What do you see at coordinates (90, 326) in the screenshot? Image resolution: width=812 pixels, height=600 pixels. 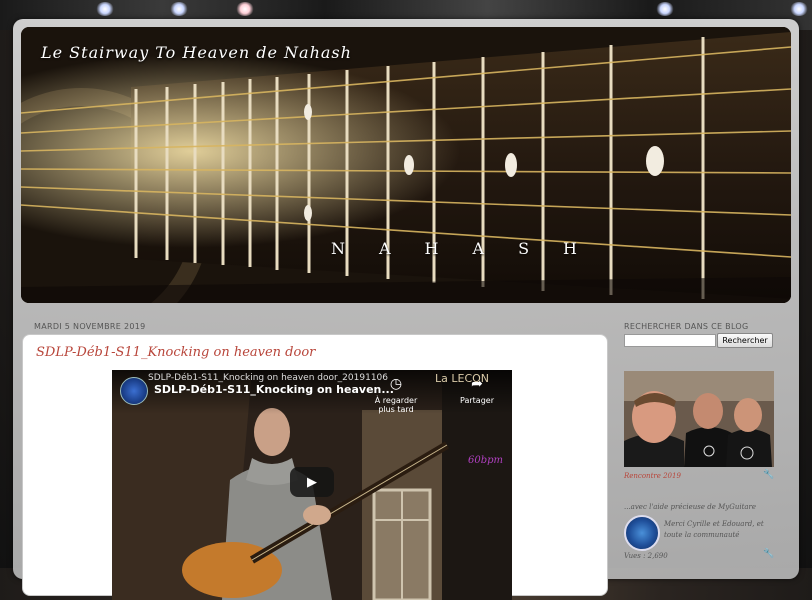 I see `post-date-header: MARDI 5 NOVEMBRE 2019` at bounding box center [90, 326].